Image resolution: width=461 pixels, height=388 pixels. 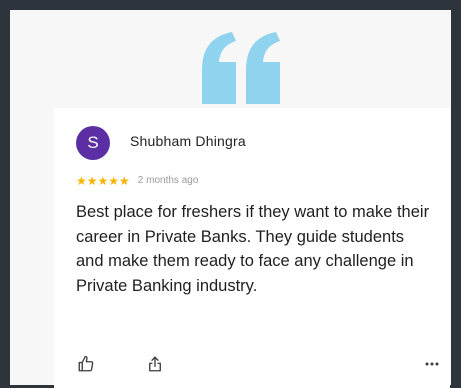 What do you see at coordinates (93, 143) in the screenshot?
I see `avatar: S` at bounding box center [93, 143].